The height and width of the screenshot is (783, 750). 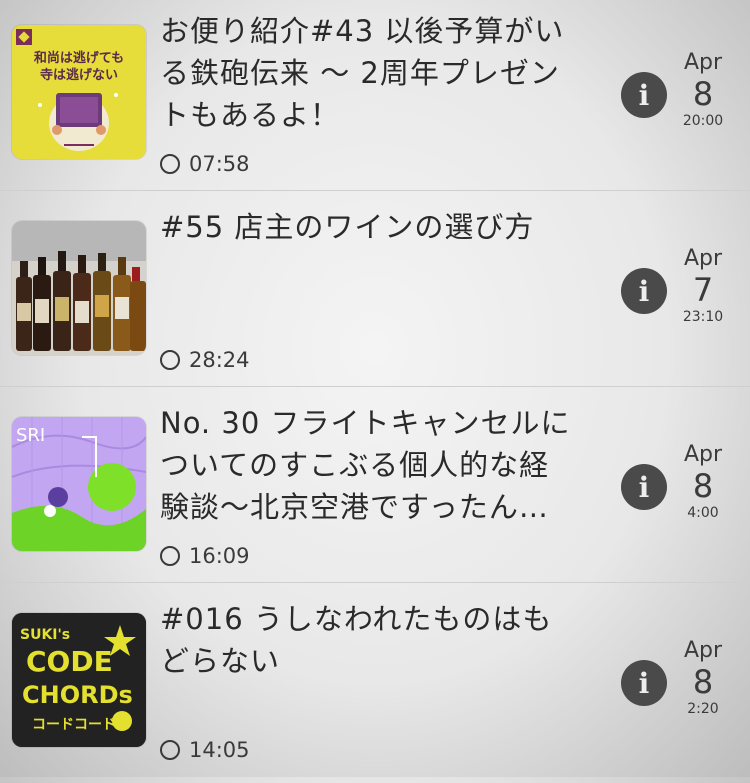 What do you see at coordinates (30, 435) in the screenshot?
I see `artwork-line-1: SRI` at bounding box center [30, 435].